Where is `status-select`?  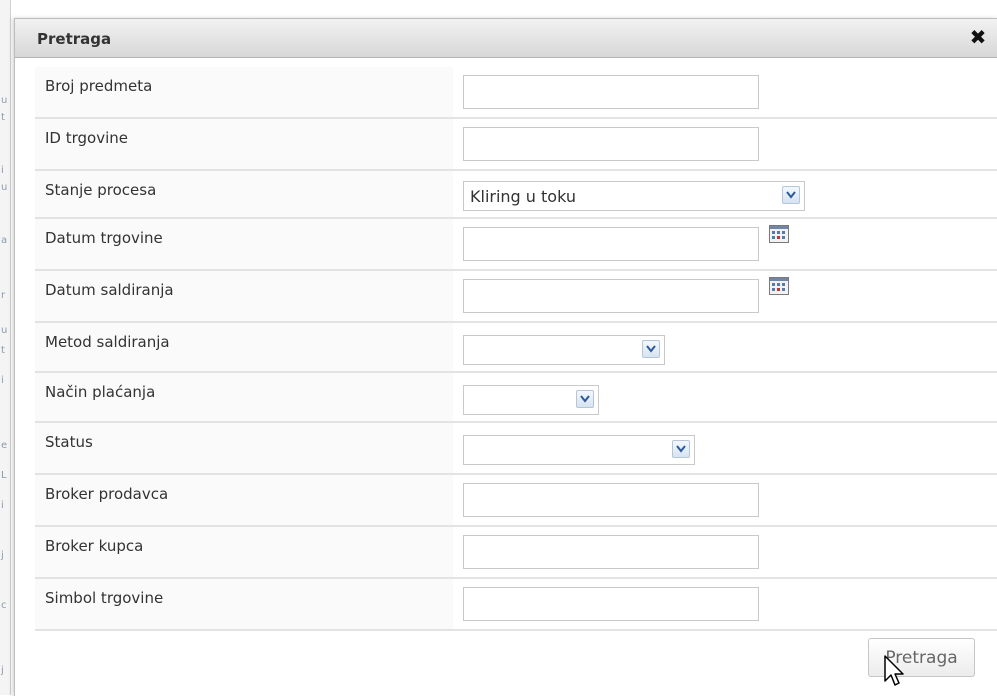
status-select is located at coordinates (579, 450).